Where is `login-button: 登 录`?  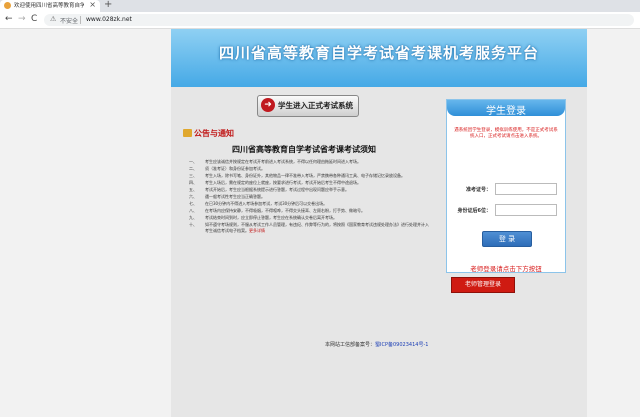
login-button: 登 录 is located at coordinates (507, 239).